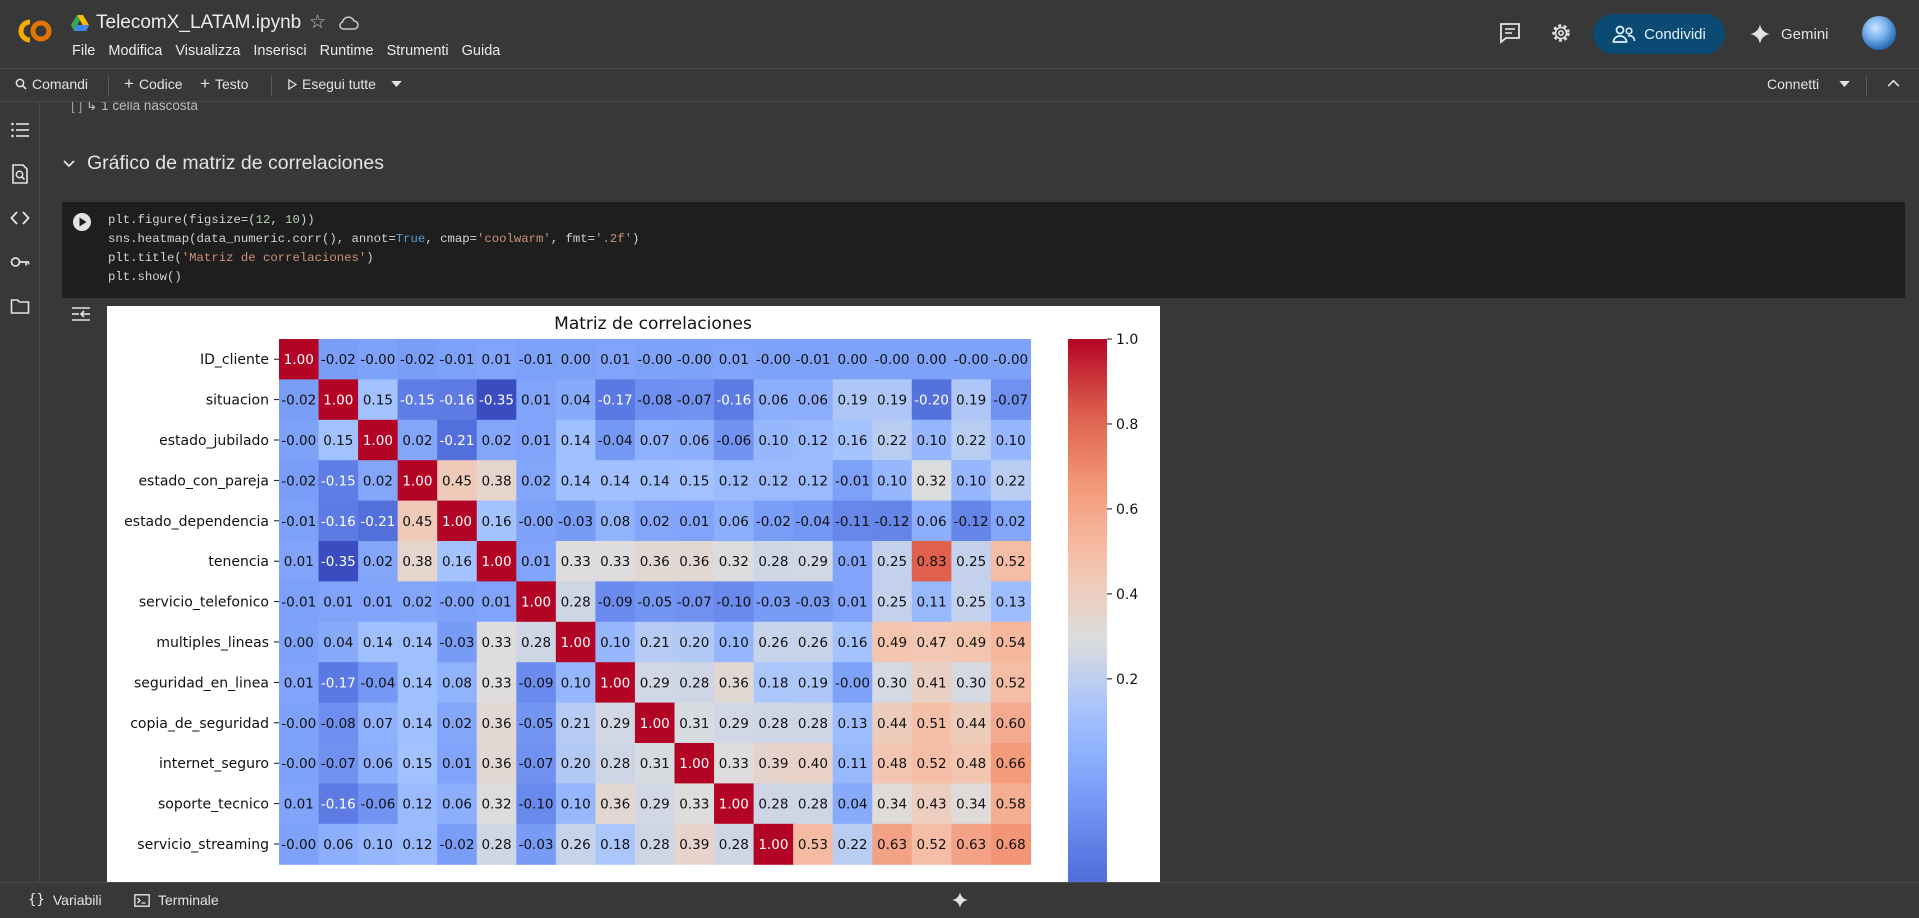 The height and width of the screenshot is (918, 1919). What do you see at coordinates (932, 724) in the screenshot?
I see `cell-value: 0.51` at bounding box center [932, 724].